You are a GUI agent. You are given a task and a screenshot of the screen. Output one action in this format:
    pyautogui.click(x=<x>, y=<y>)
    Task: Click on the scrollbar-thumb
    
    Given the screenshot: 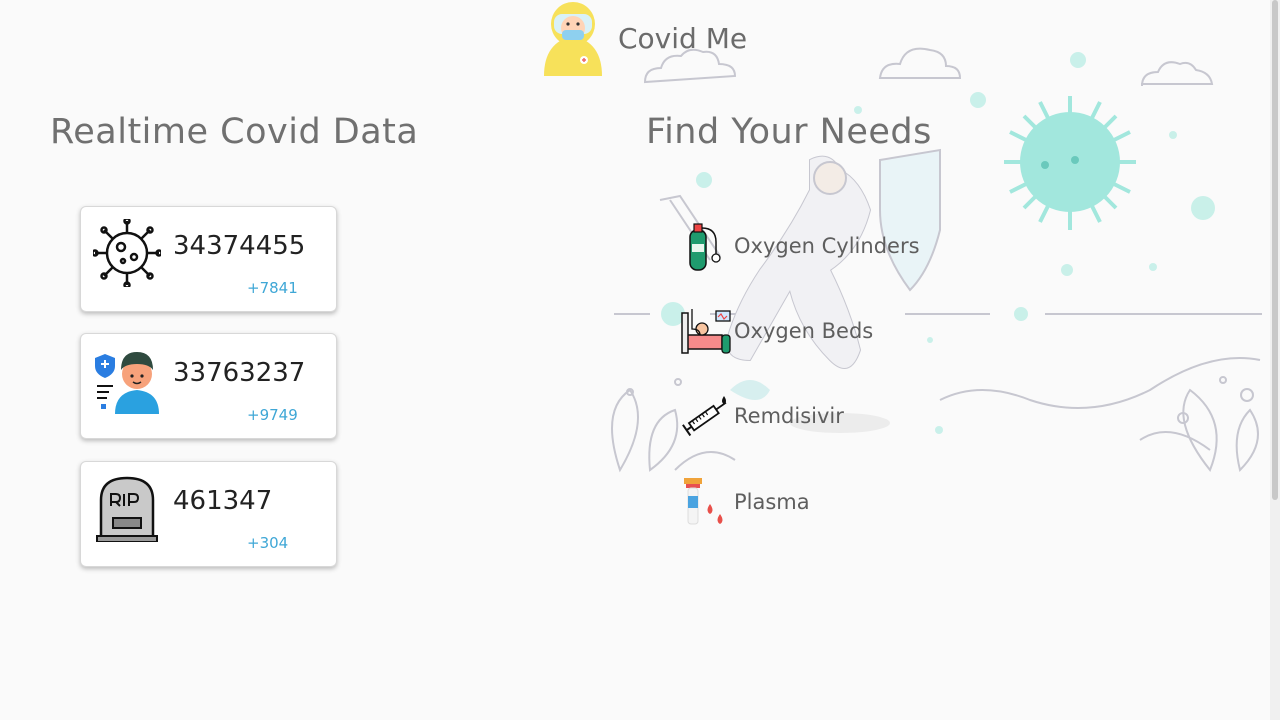 What is the action you would take?
    pyautogui.click(x=1275, y=250)
    